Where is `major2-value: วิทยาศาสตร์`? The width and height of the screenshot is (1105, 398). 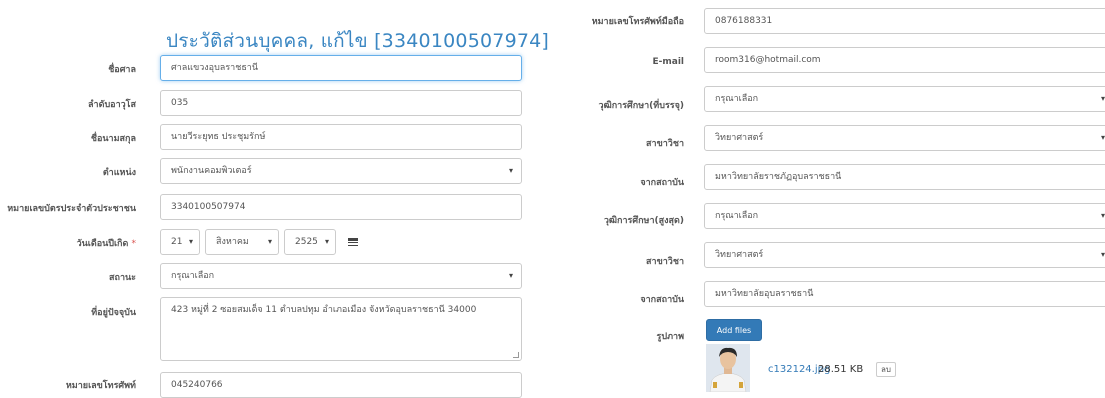 major2-value: วิทยาศาสตร์ is located at coordinates (739, 255).